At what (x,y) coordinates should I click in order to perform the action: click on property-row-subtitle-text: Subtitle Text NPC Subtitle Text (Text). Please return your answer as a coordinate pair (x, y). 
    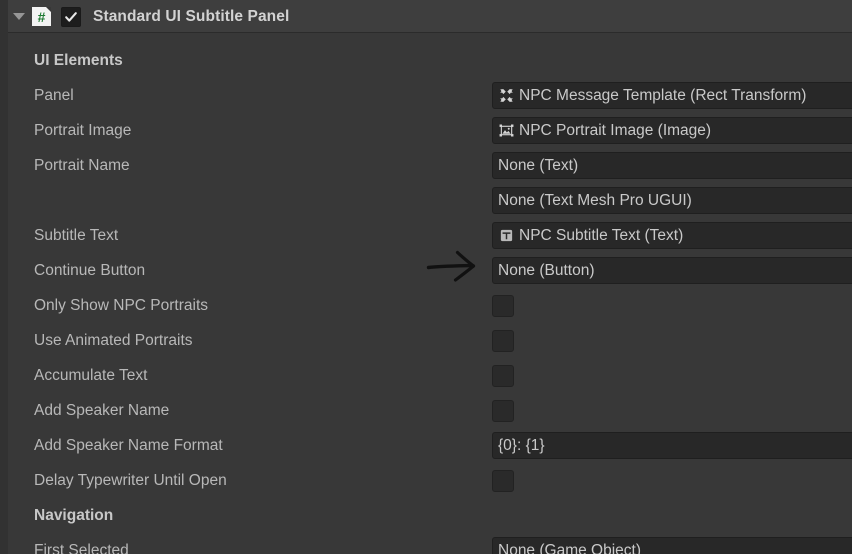
    Looking at the image, I should click on (430, 235).